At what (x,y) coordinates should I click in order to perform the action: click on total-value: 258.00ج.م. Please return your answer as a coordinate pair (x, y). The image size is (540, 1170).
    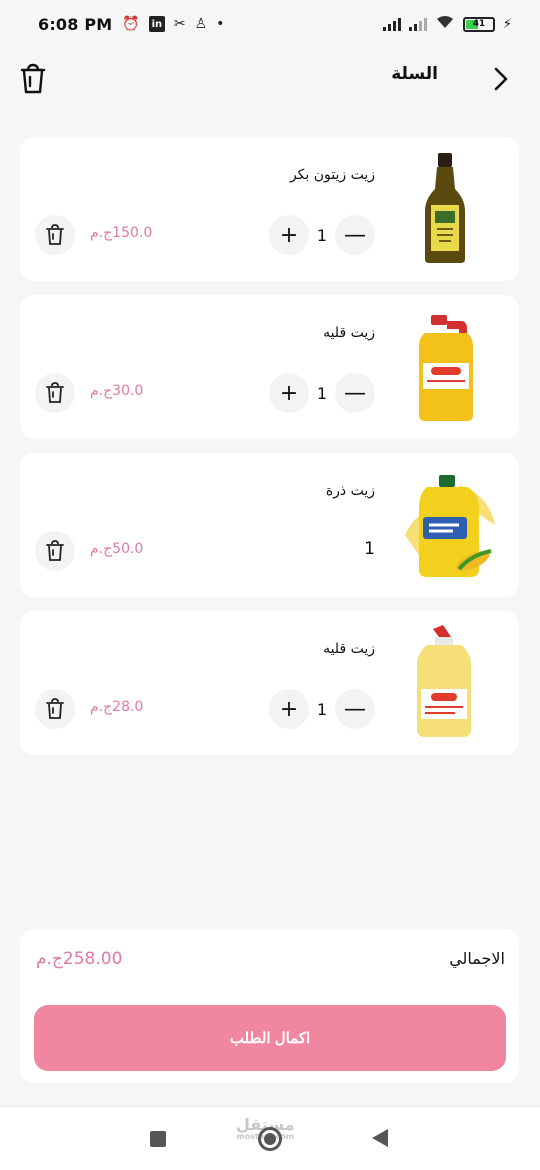
    Looking at the image, I should click on (79, 959).